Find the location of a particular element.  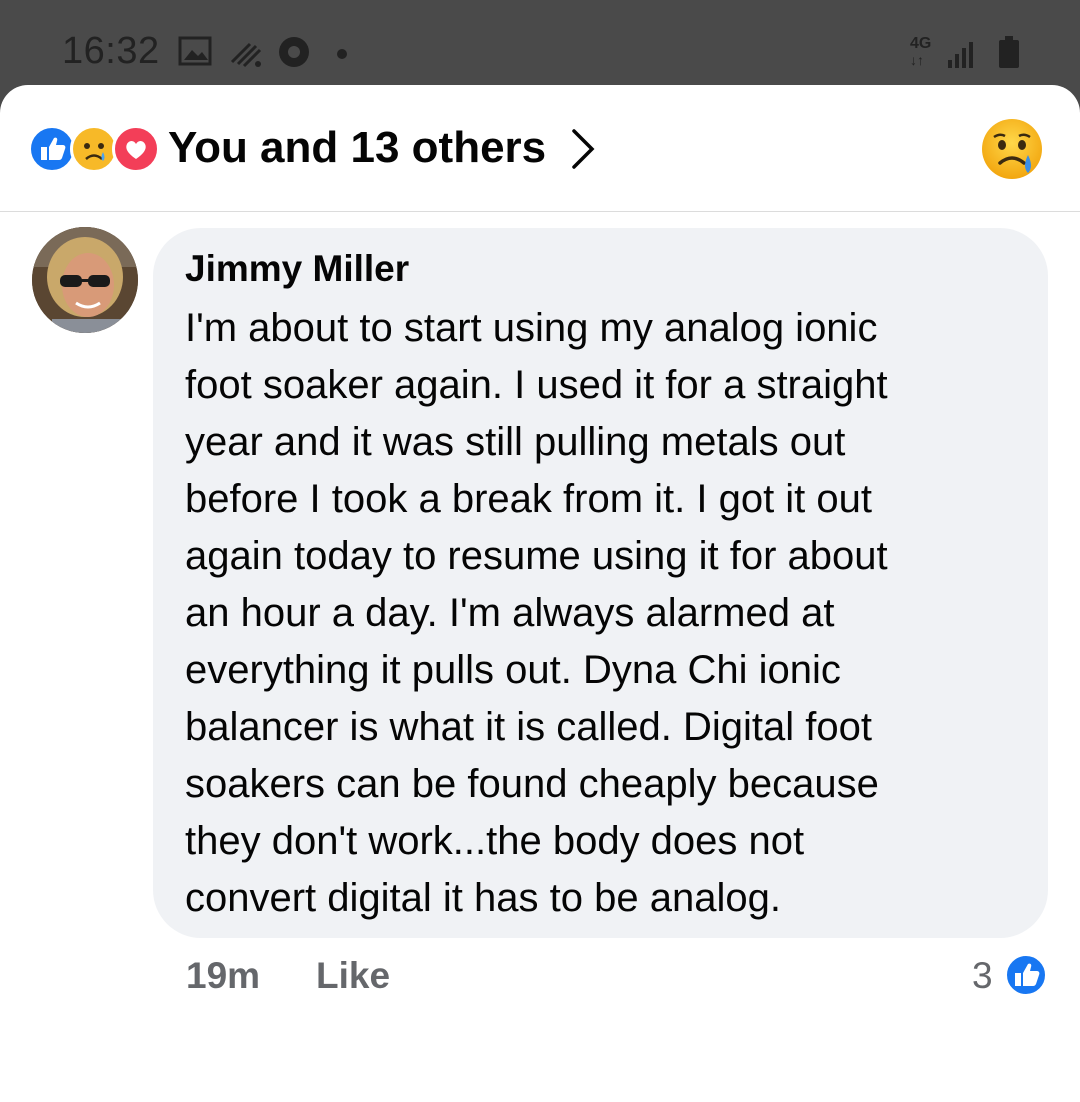

chevron-right-icon is located at coordinates (583, 149).